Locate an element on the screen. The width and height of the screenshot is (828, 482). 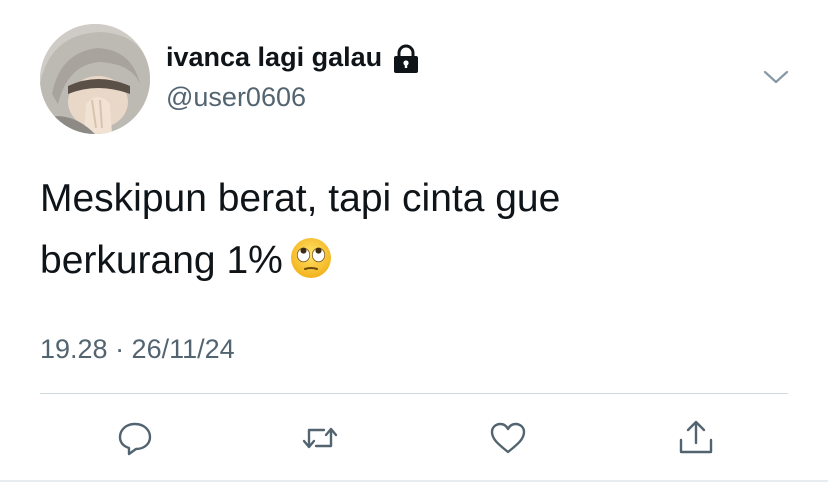
heart-icon is located at coordinates (508, 438).